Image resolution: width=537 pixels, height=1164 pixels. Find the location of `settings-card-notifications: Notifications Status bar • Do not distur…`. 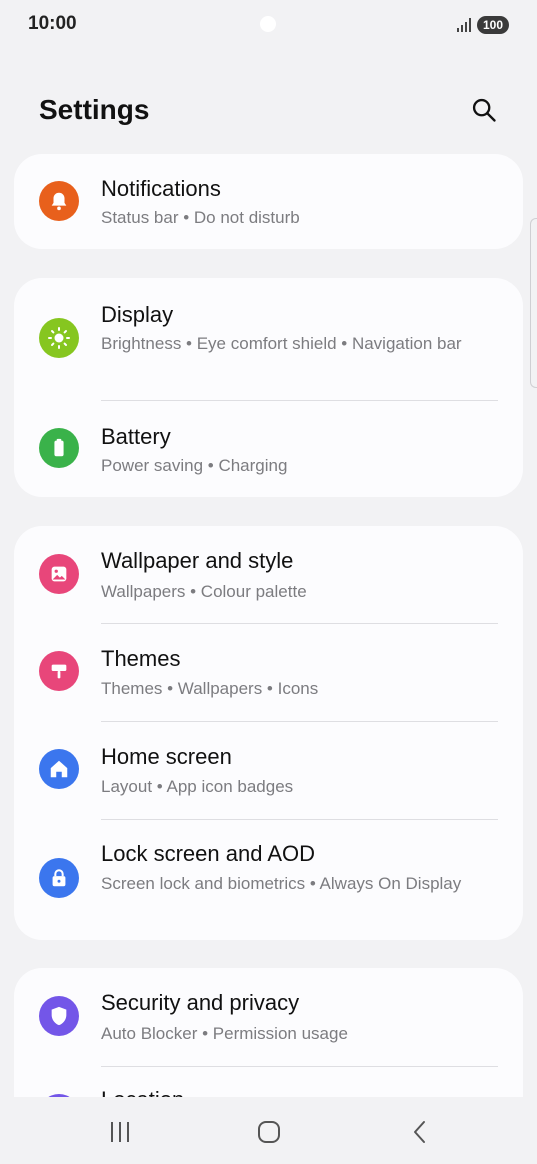

settings-card-notifications: Notifications Status bar • Do not distur… is located at coordinates (268, 201).